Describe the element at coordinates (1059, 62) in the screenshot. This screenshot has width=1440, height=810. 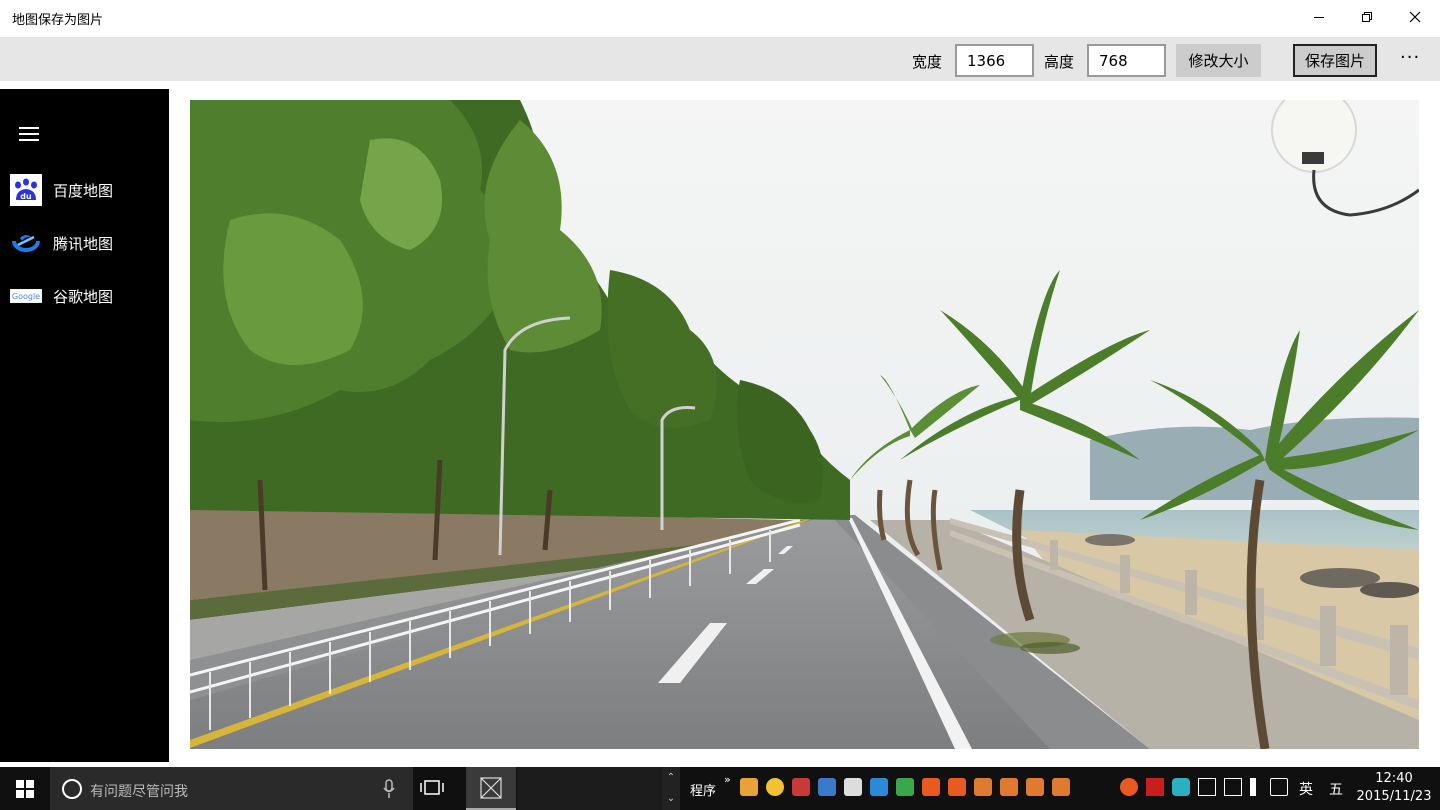
I see `height-label: 高度` at that location.